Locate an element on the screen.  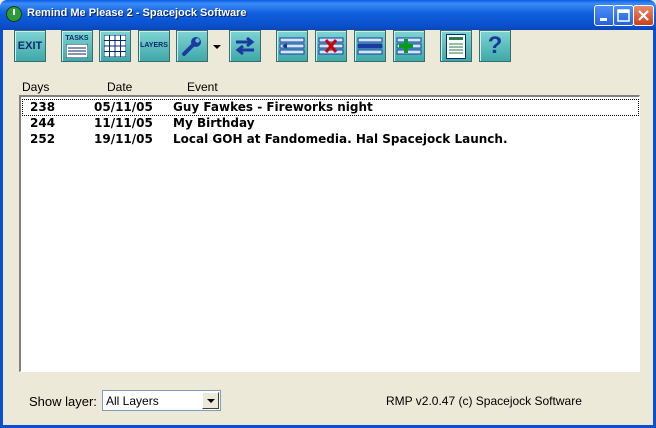
notes-button is located at coordinates (456, 46).